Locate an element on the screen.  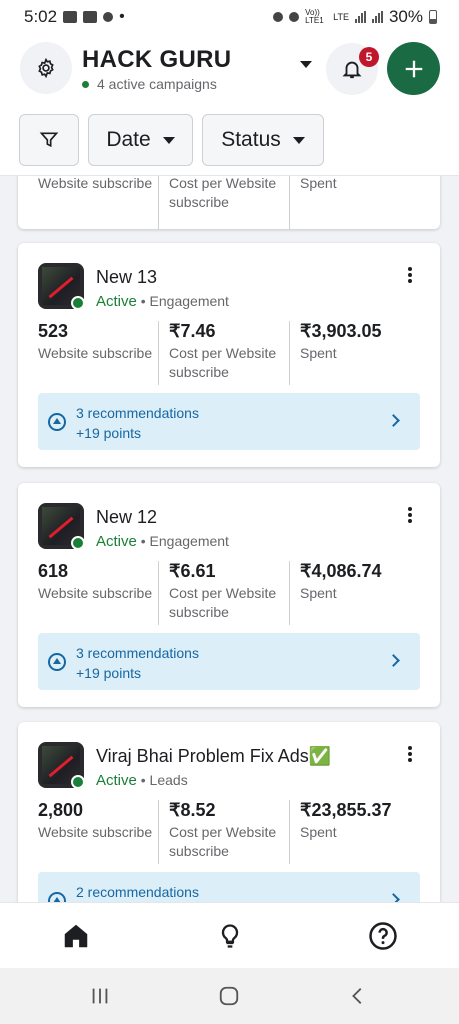
campaign-name: New 12 is located at coordinates (126, 517).